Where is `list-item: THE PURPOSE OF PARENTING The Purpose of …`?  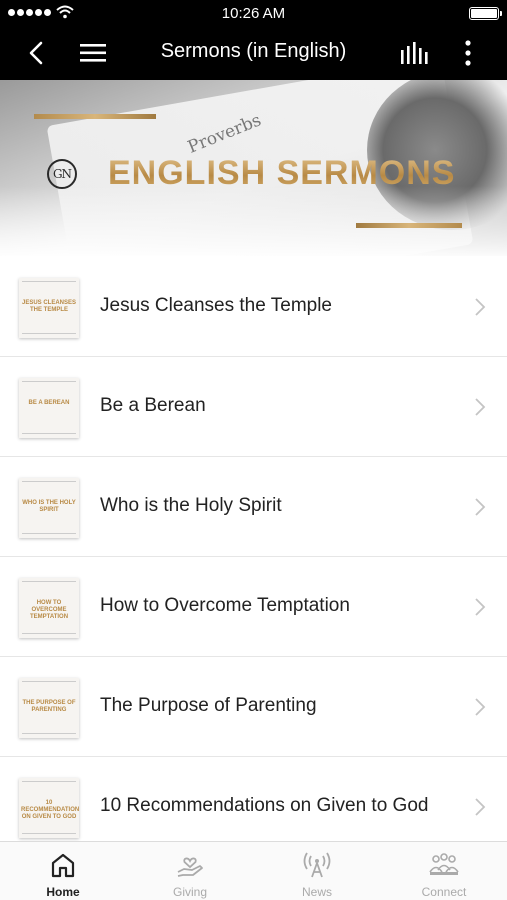 list-item: THE PURPOSE OF PARENTING The Purpose of … is located at coordinates (253, 707).